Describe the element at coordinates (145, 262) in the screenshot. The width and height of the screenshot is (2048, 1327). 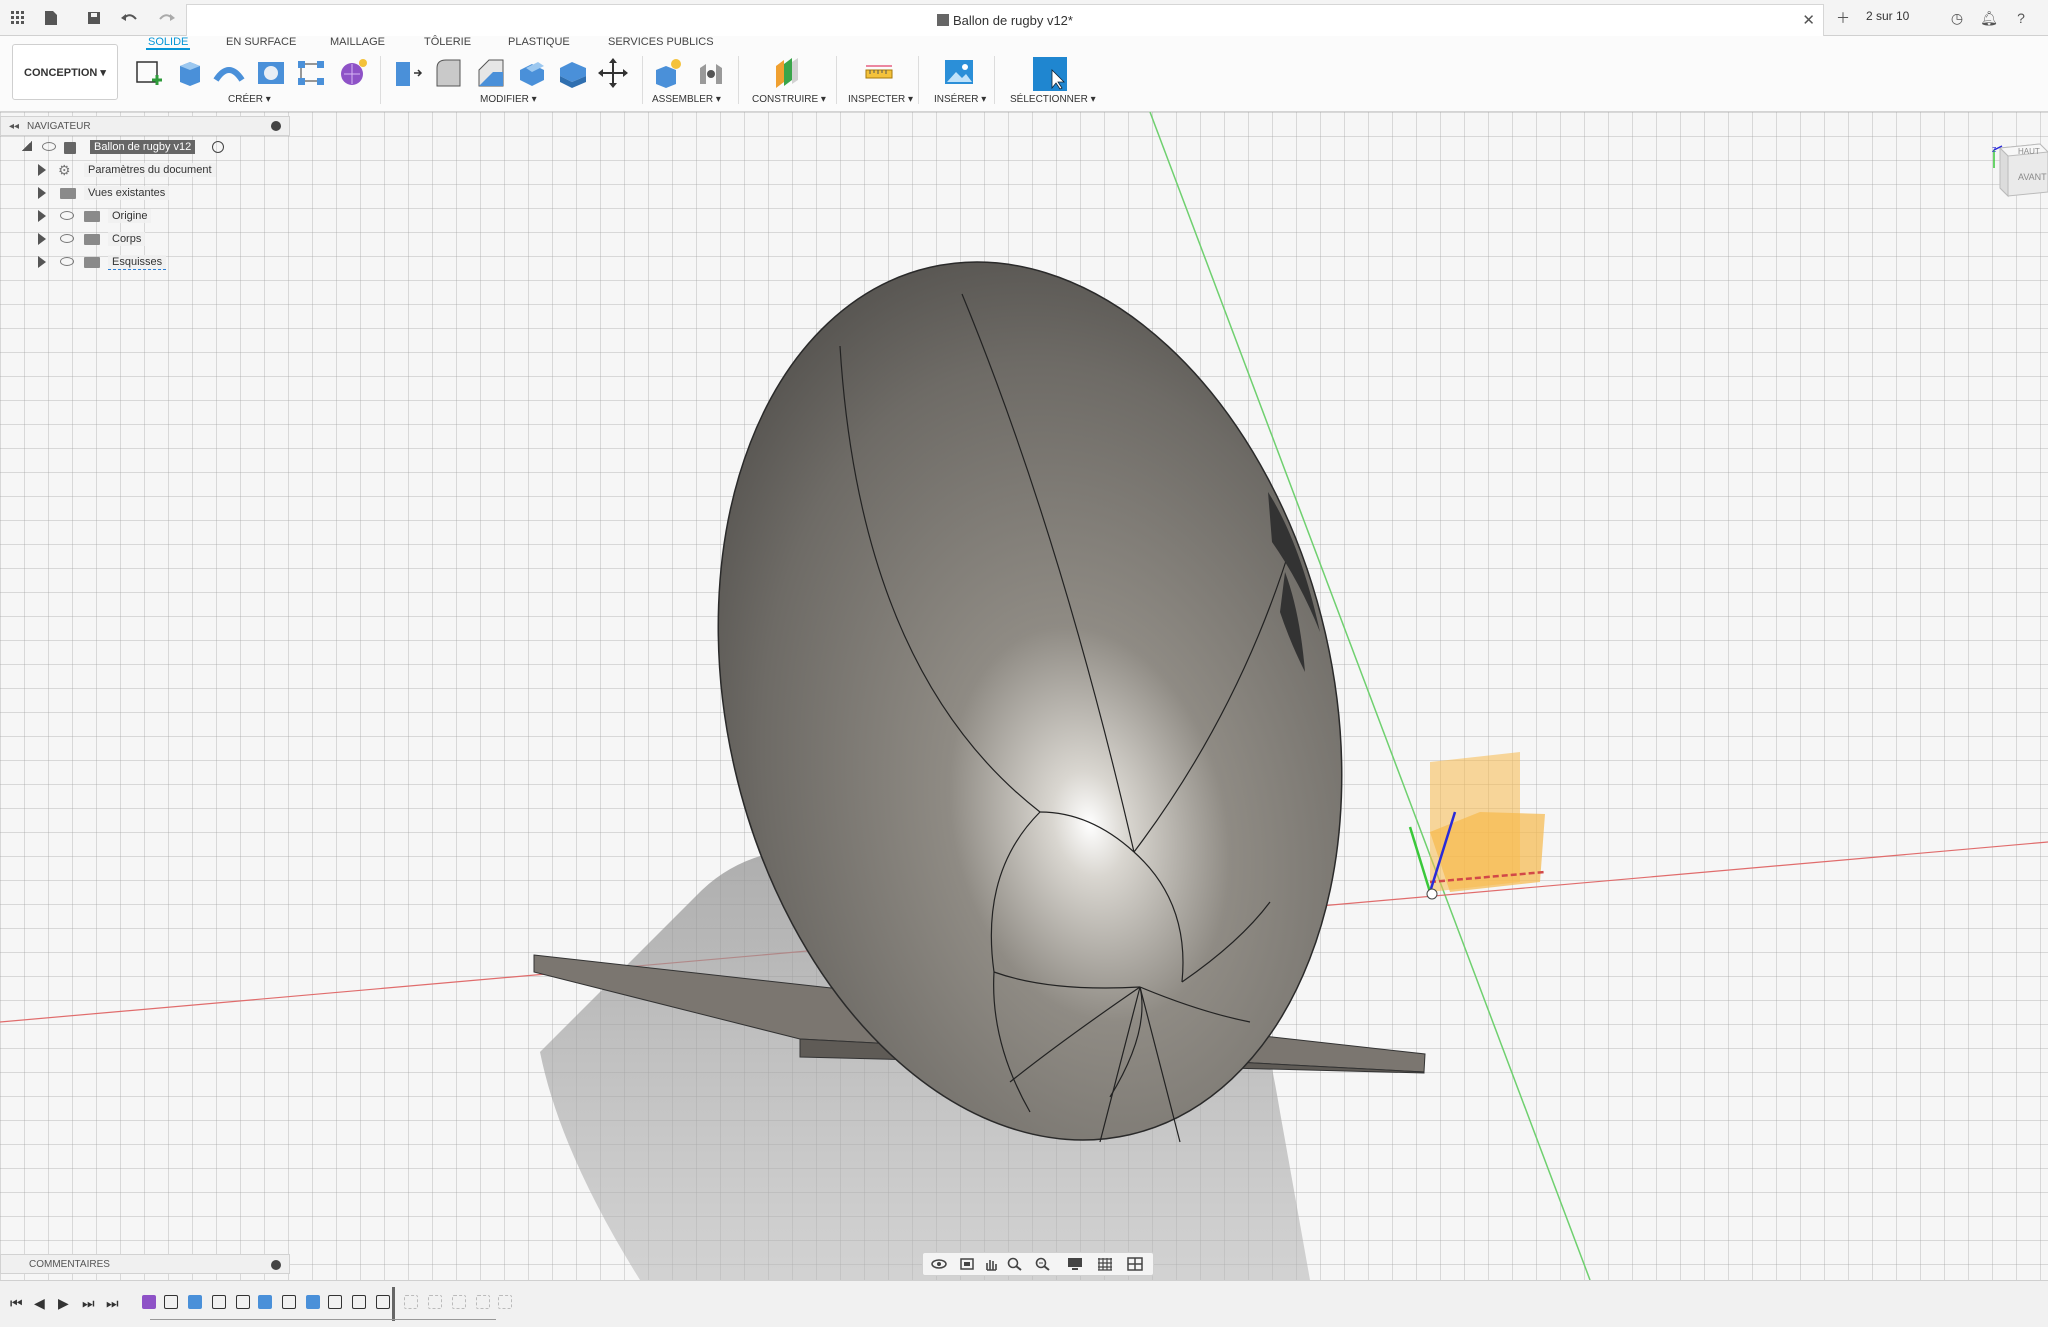
I see `tree-item-esquisses: Esquisses` at that location.